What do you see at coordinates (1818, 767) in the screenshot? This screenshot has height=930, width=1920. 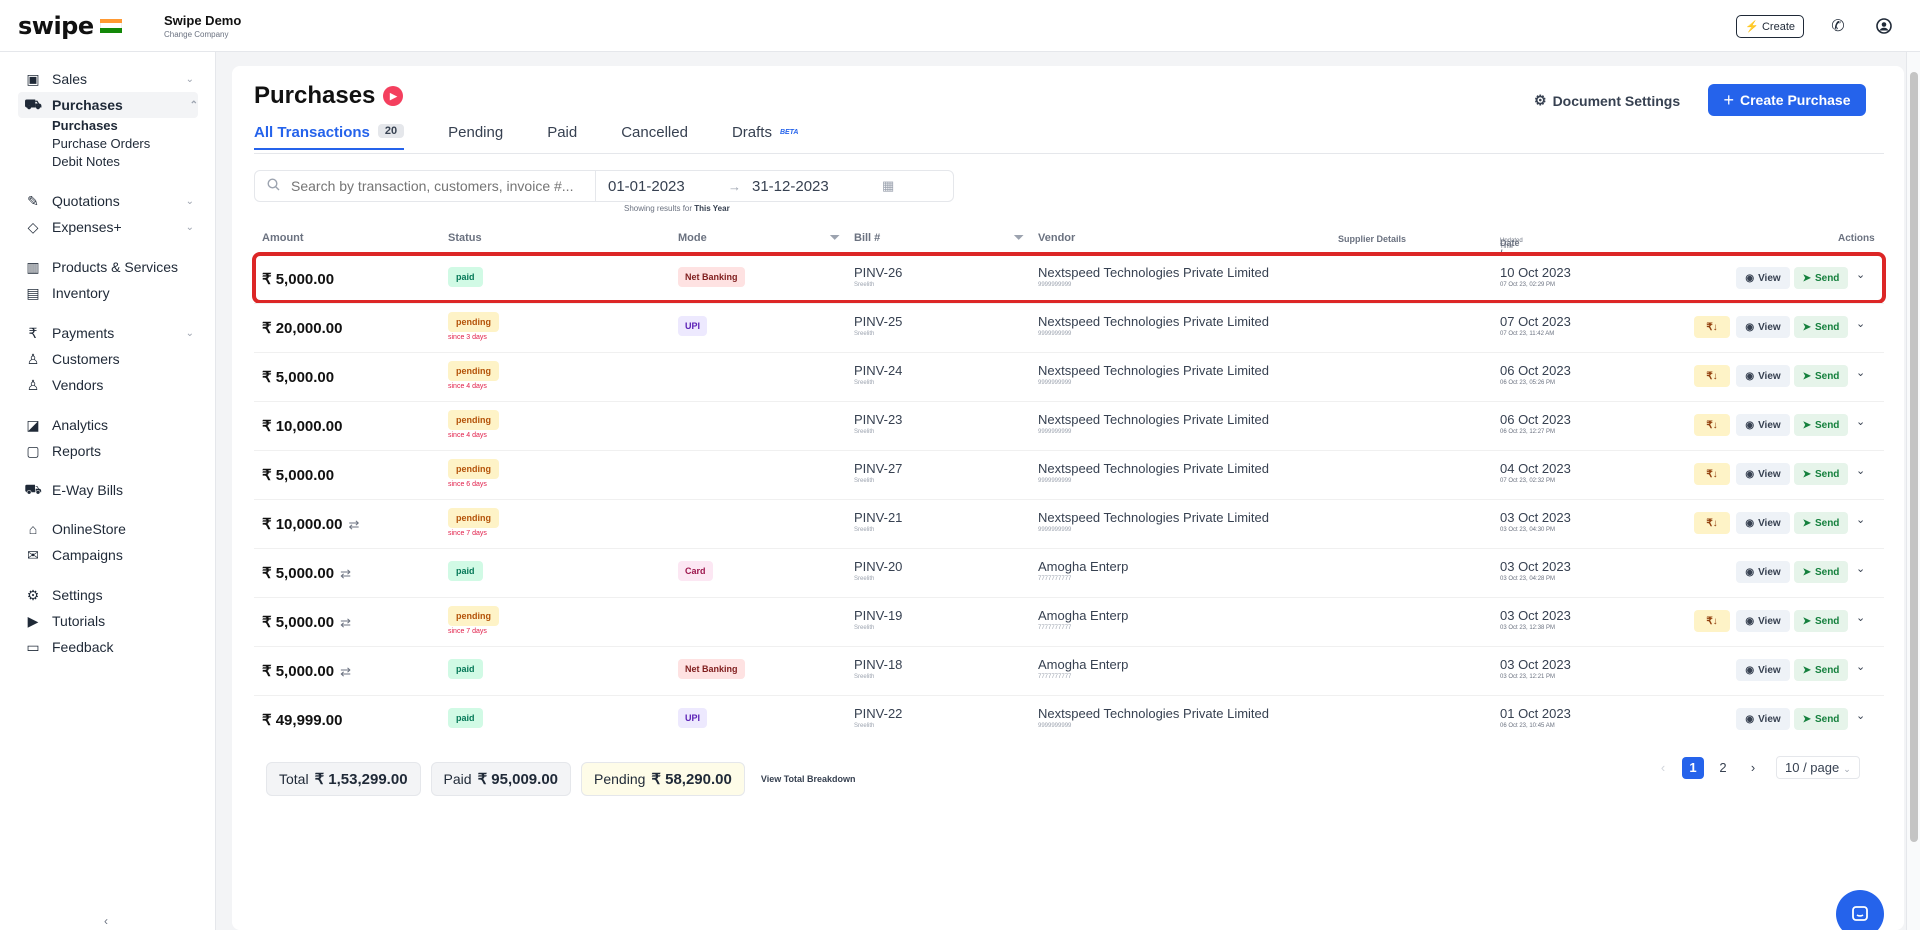 I see `page-size-select: 10 / page ⌄` at bounding box center [1818, 767].